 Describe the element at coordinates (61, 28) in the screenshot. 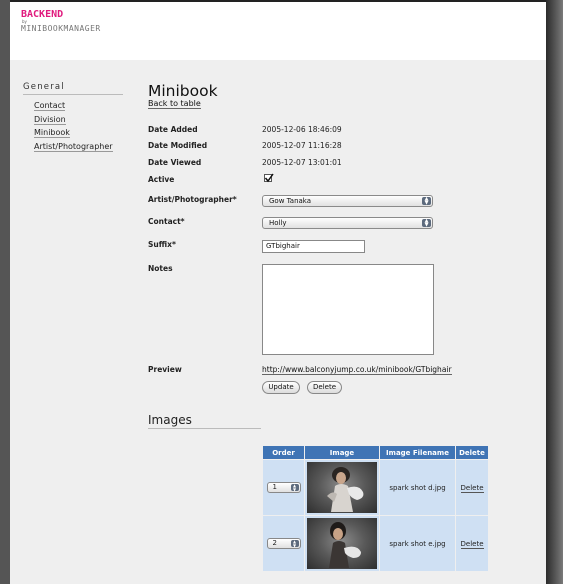

I see `logo-manager: MINIBOOKMANAGER` at that location.